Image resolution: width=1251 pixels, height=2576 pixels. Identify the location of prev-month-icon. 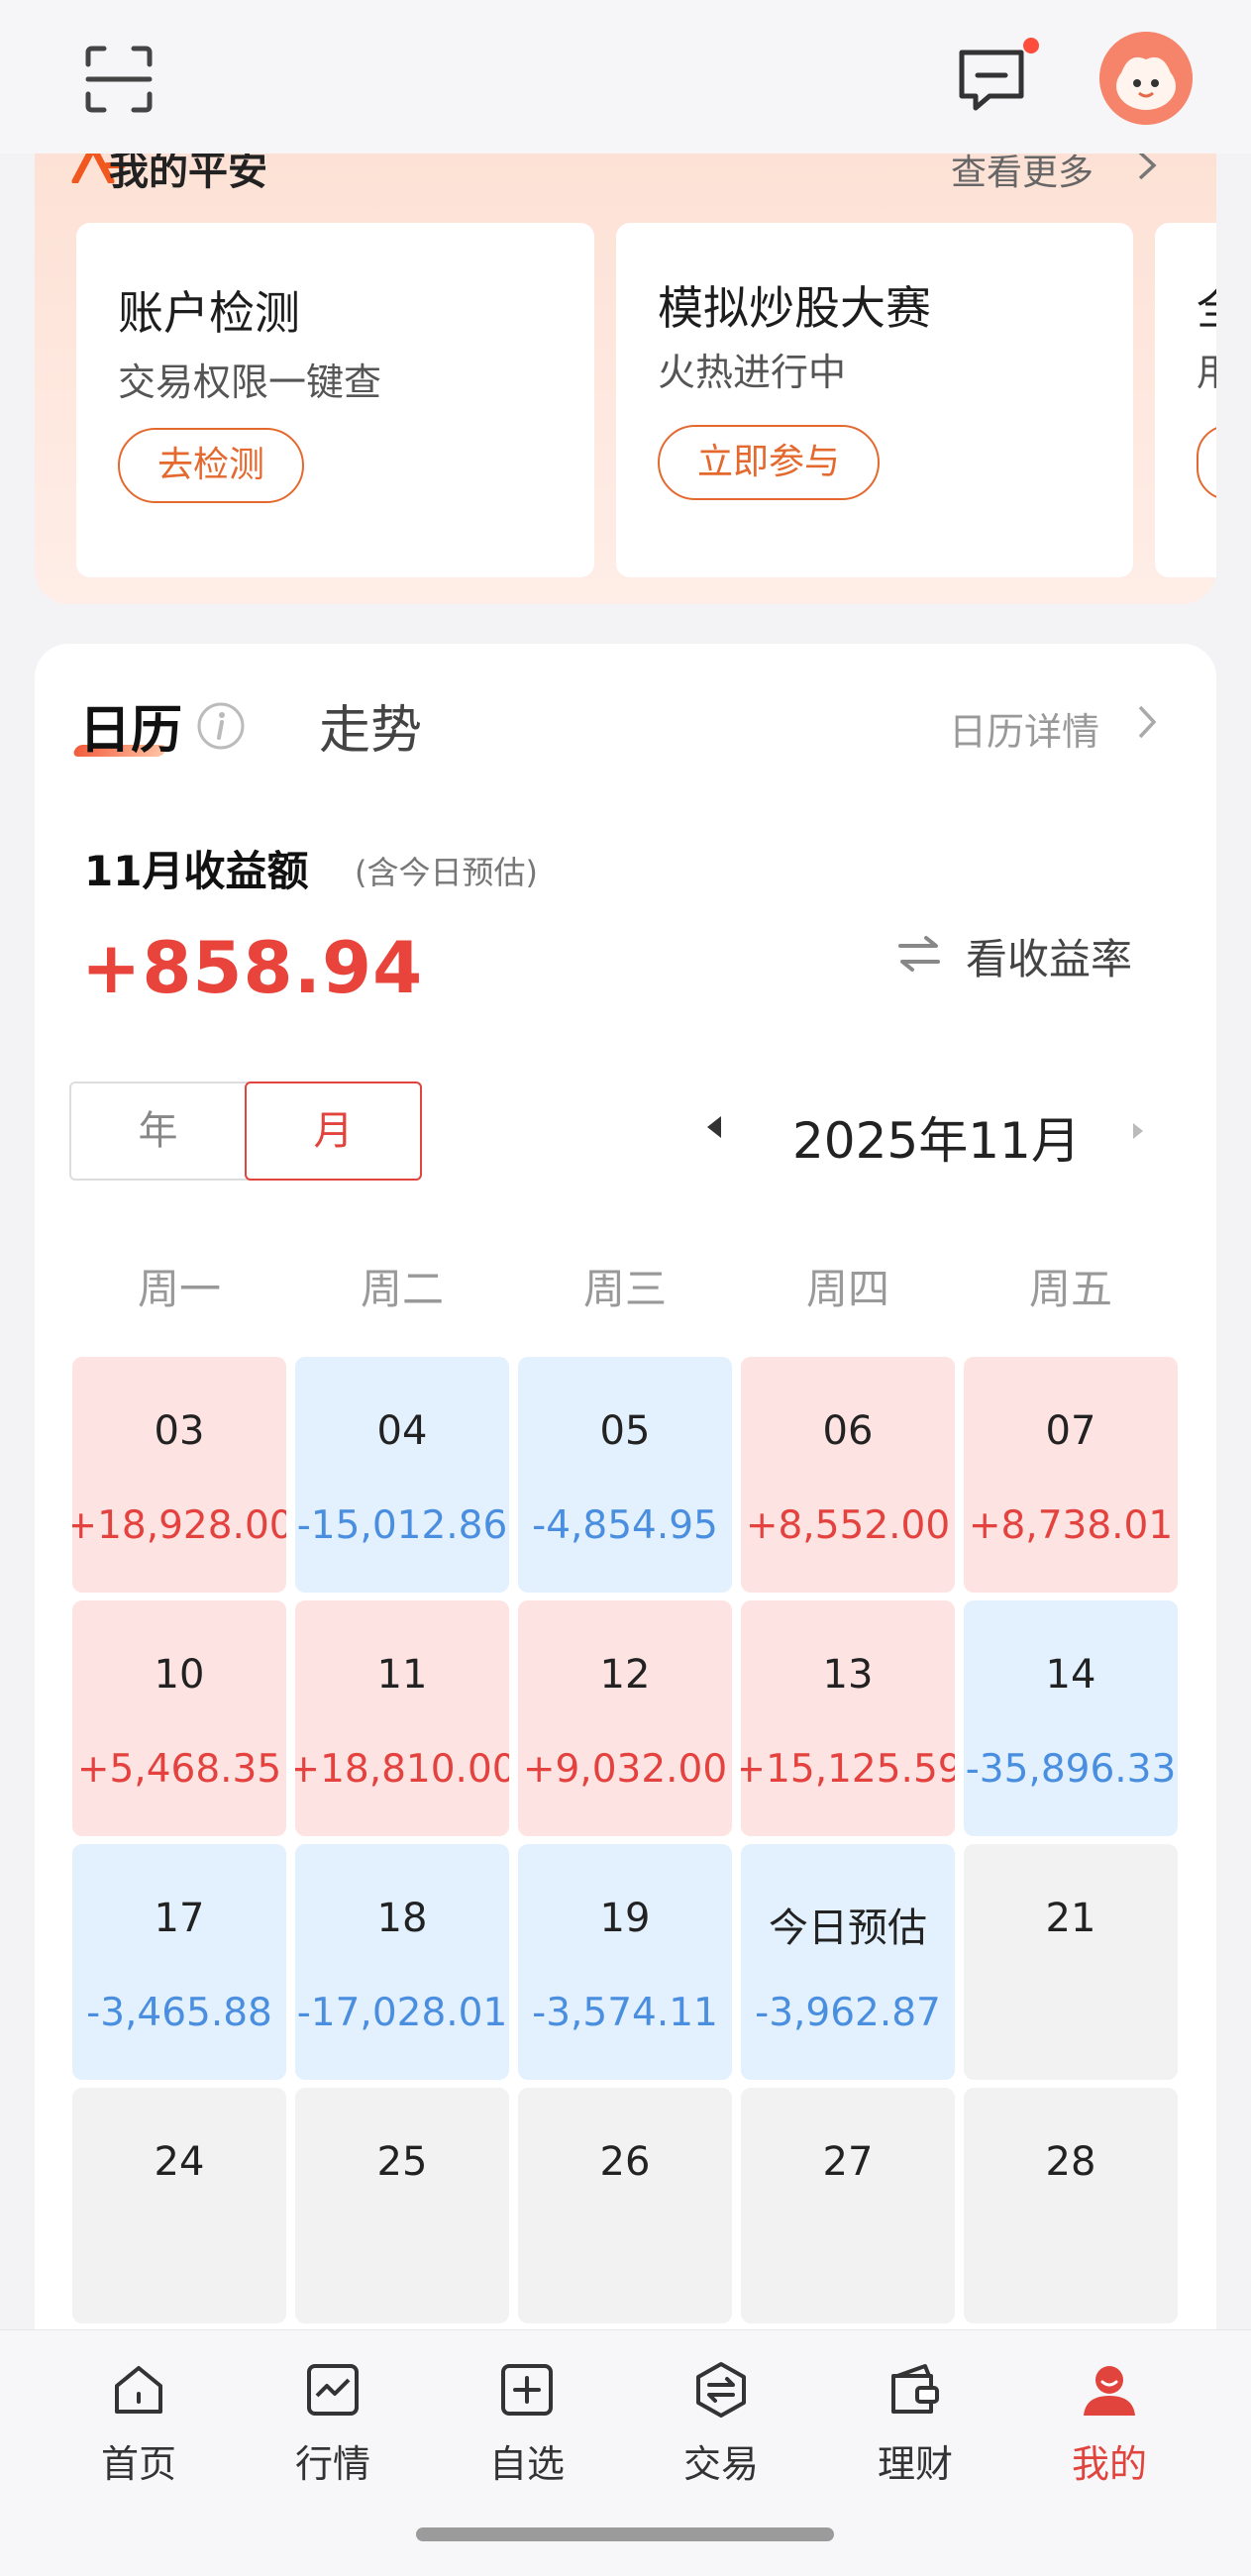
(714, 1127).